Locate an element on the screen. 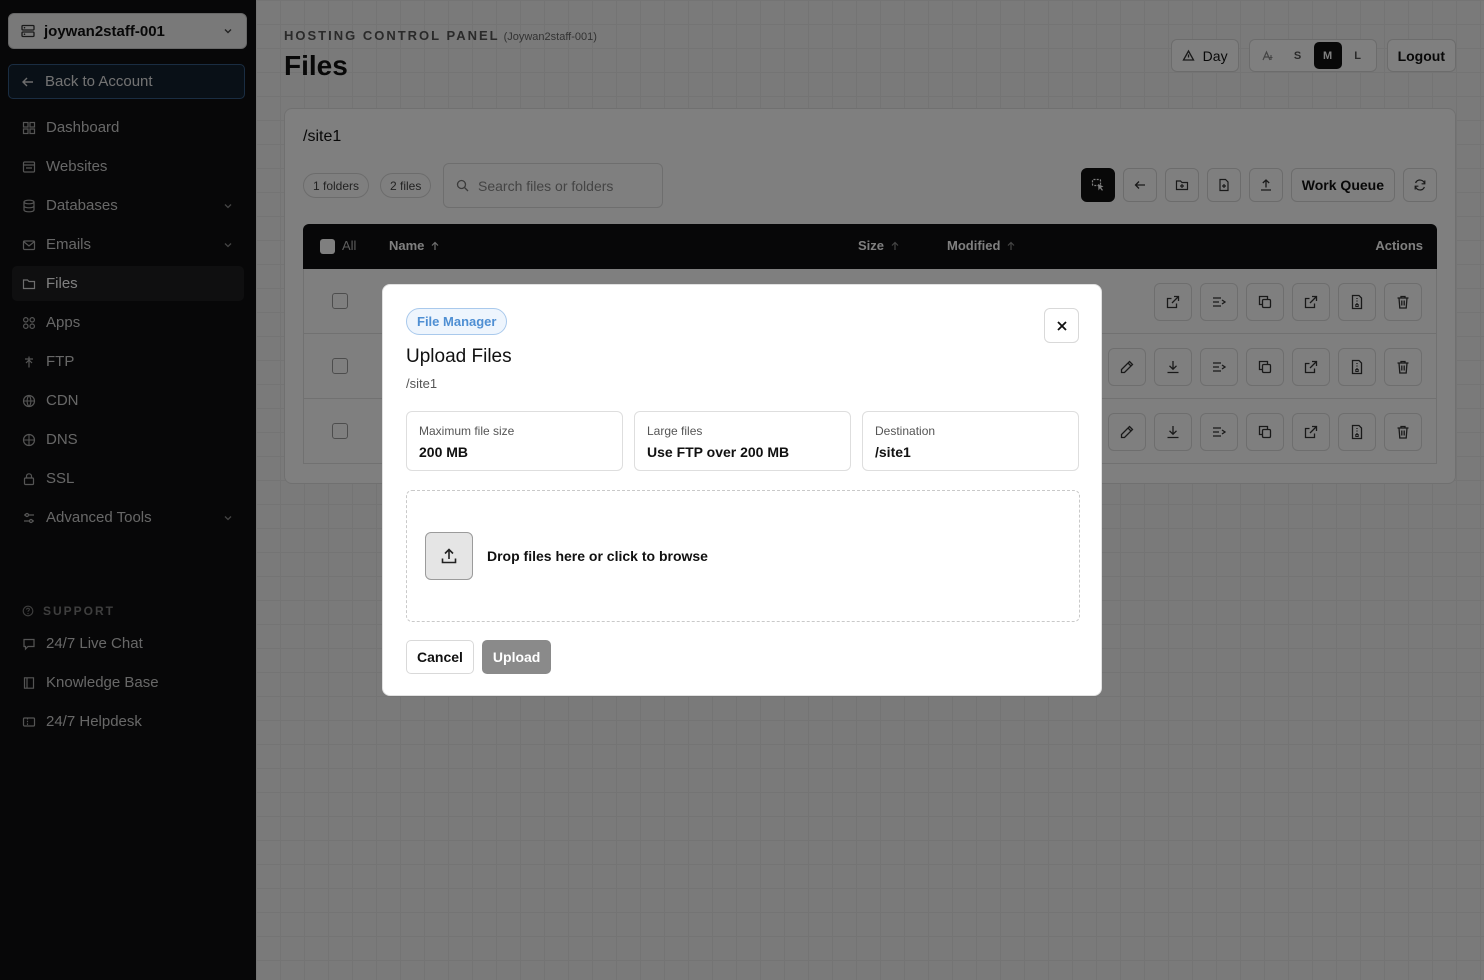 Image resolution: width=1484 pixels, height=980 pixels. dialog-title: Upload Files is located at coordinates (459, 356).